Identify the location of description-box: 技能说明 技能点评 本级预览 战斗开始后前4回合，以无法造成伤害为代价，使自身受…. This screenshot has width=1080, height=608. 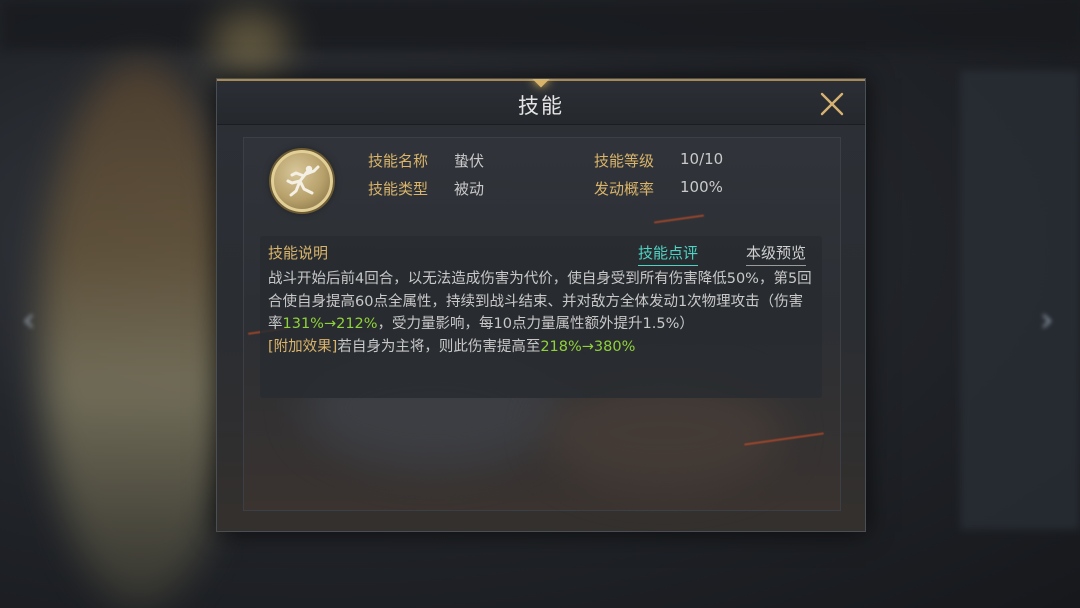
(541, 317).